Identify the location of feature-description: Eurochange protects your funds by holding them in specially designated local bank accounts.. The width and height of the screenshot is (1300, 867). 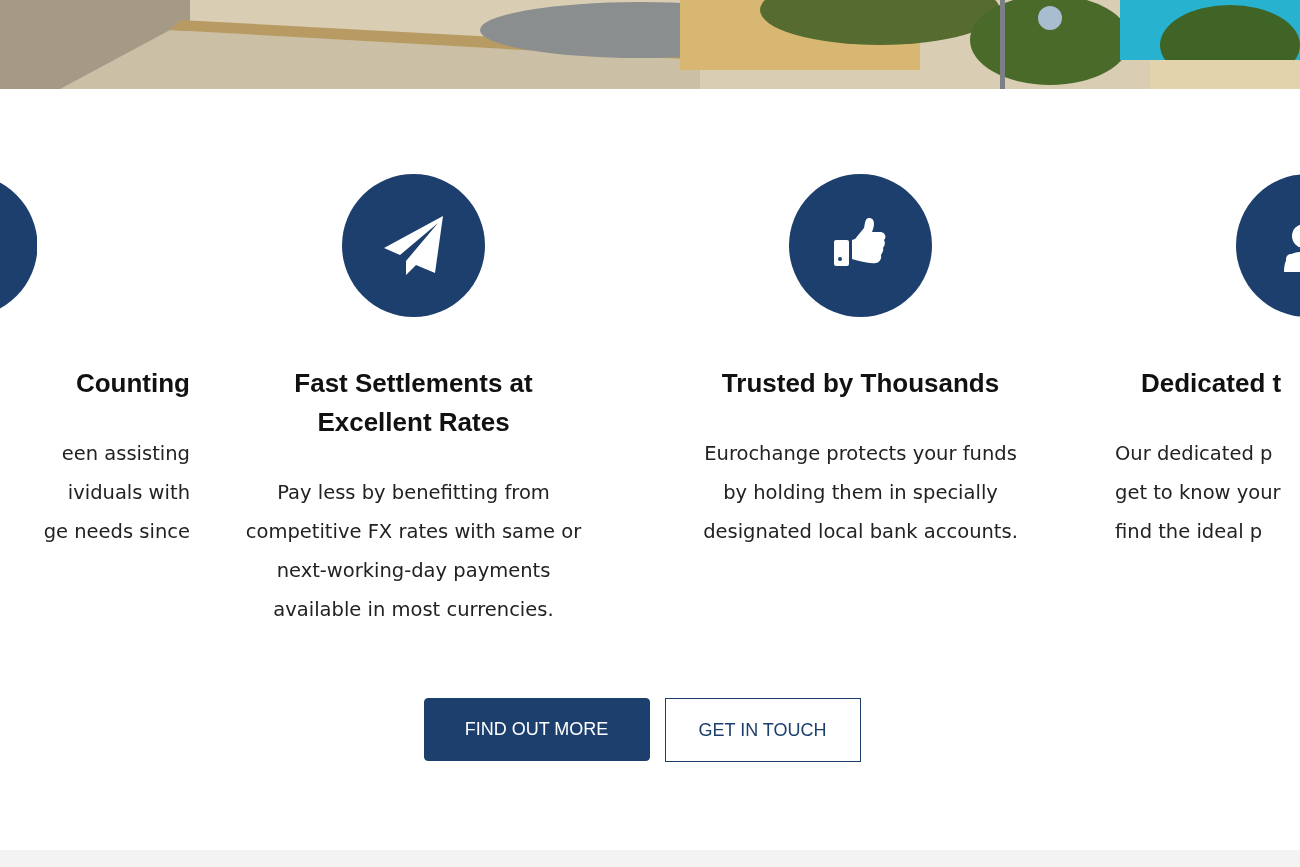
(860, 493).